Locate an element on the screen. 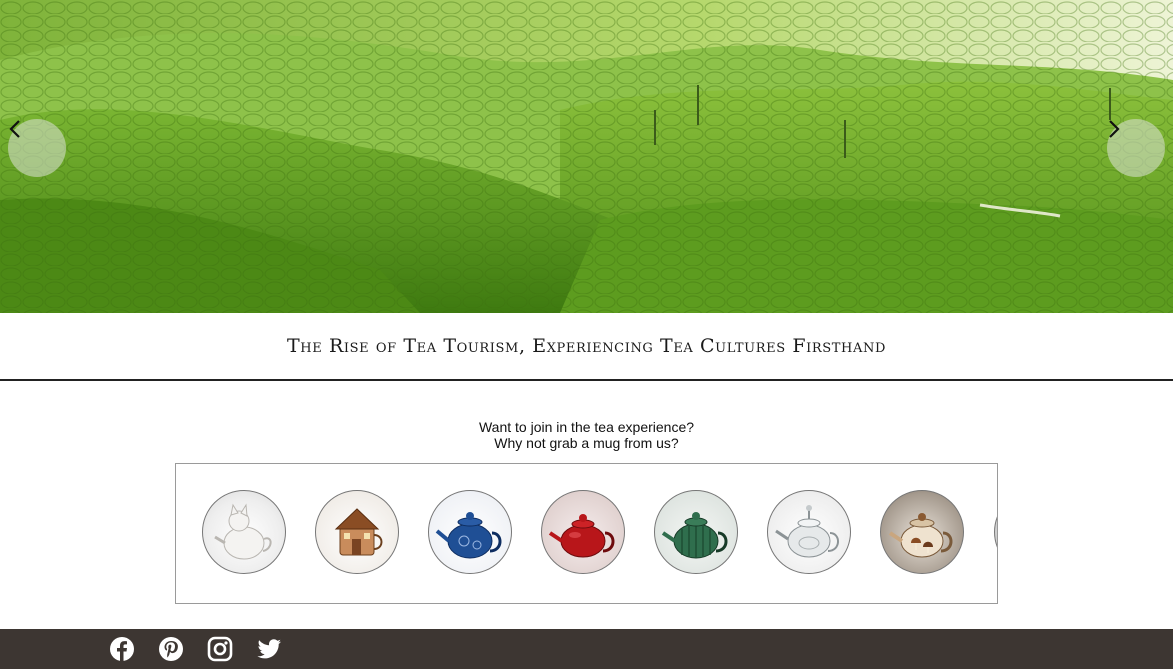 The width and height of the screenshot is (1173, 669). instagram-icon is located at coordinates (220, 649).